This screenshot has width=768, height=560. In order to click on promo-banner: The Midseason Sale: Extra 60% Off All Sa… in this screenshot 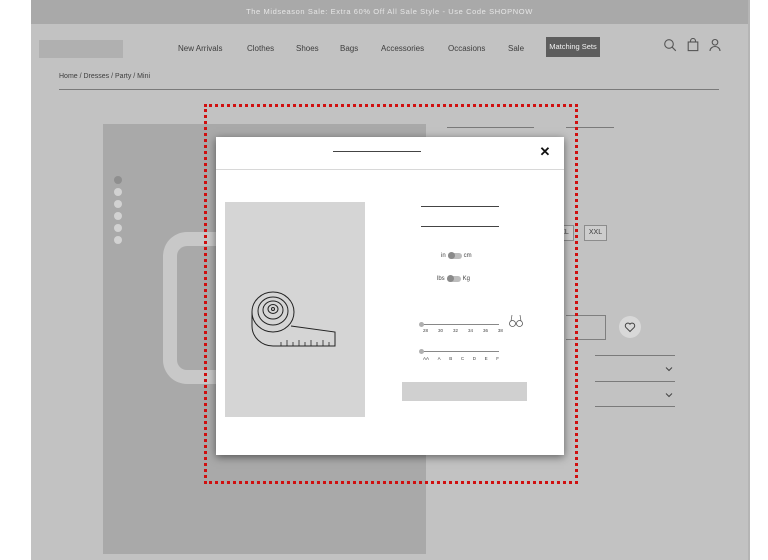, I will do `click(389, 12)`.